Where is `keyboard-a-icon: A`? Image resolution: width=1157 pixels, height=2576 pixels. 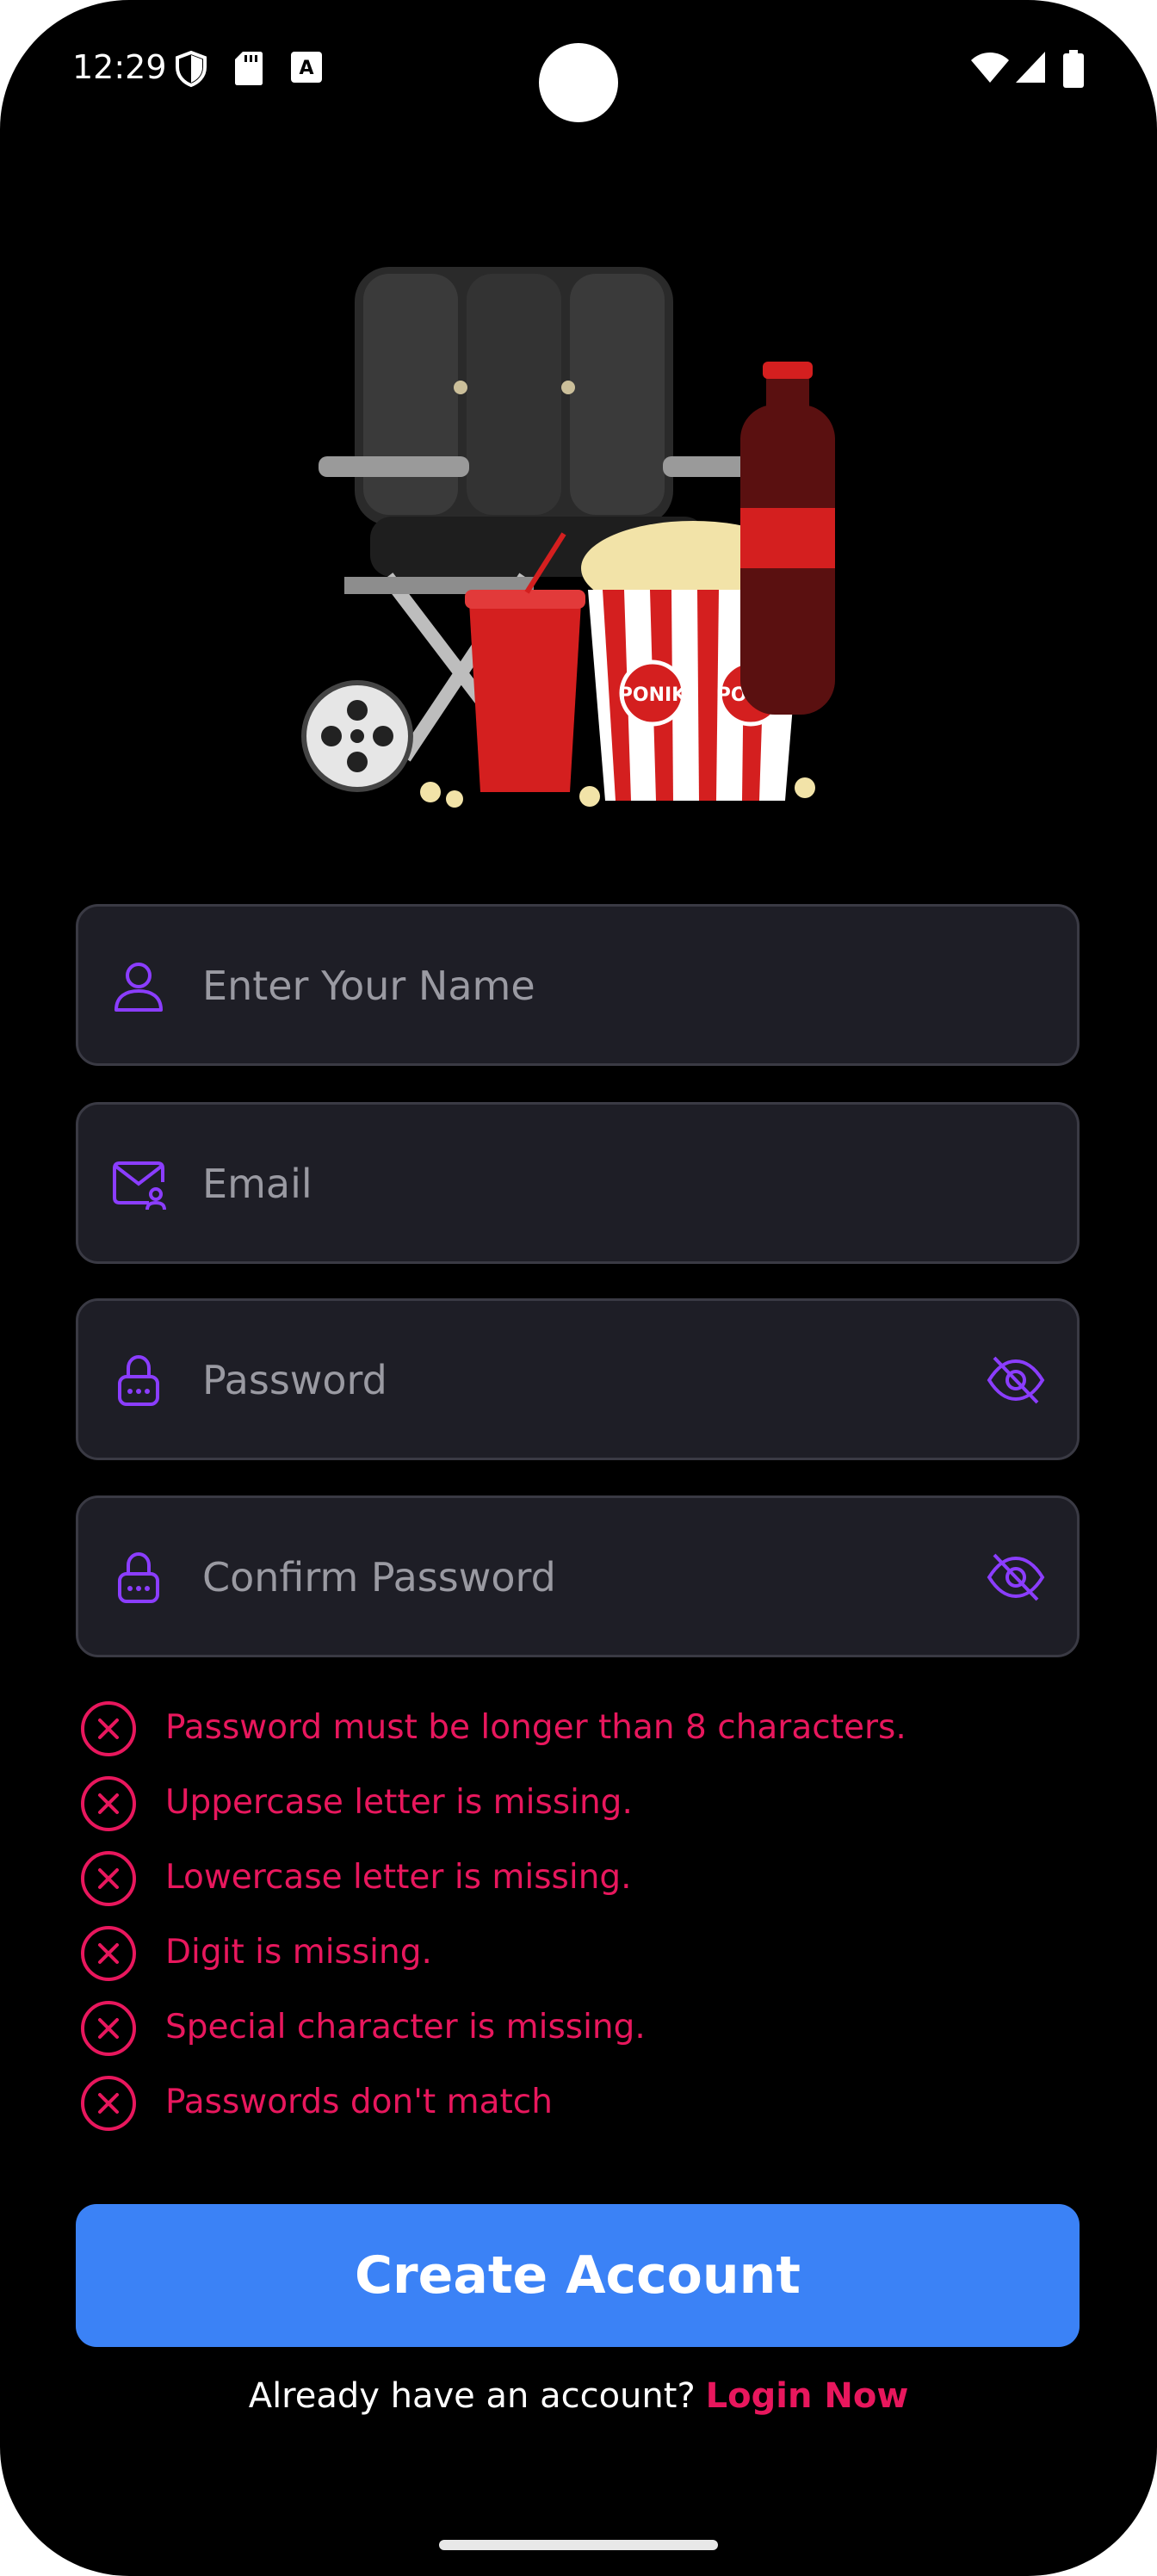
keyboard-a-icon: A is located at coordinates (306, 67).